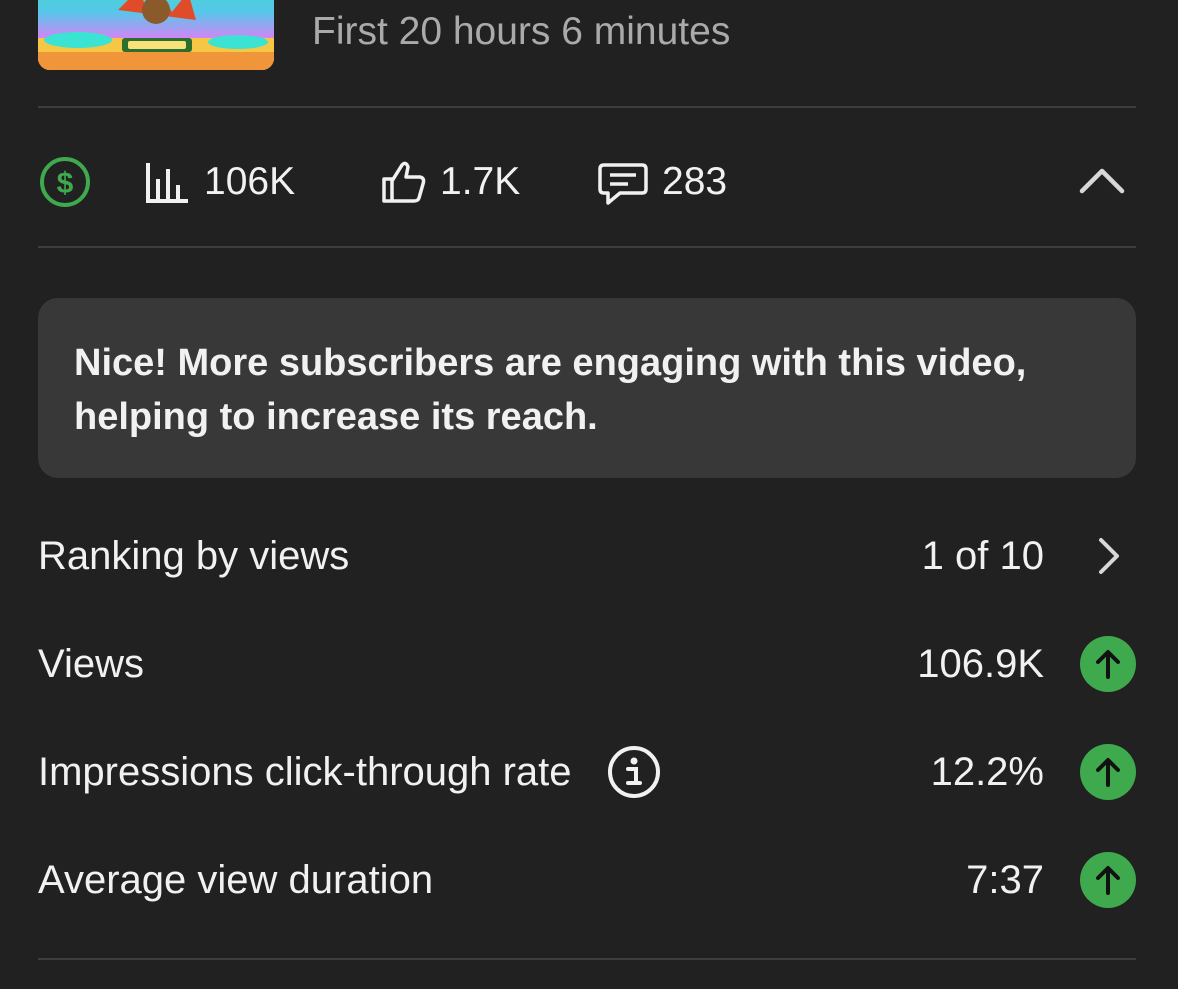  I want to click on ctr-metric-label: Impressions click-through rate, so click(305, 771).